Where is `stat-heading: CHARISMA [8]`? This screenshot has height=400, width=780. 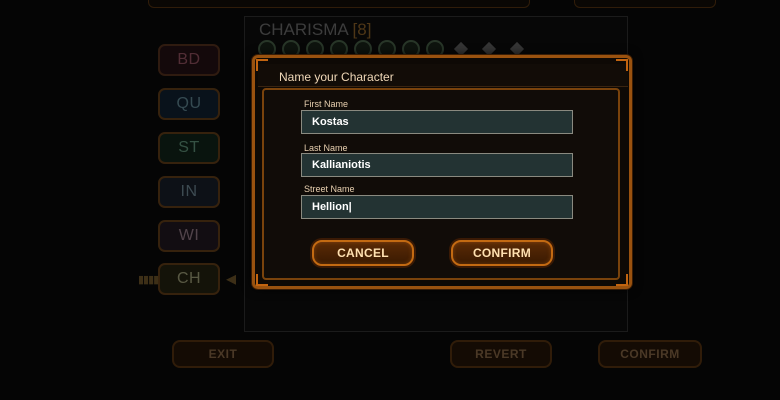
stat-heading: CHARISMA [8] is located at coordinates (315, 30).